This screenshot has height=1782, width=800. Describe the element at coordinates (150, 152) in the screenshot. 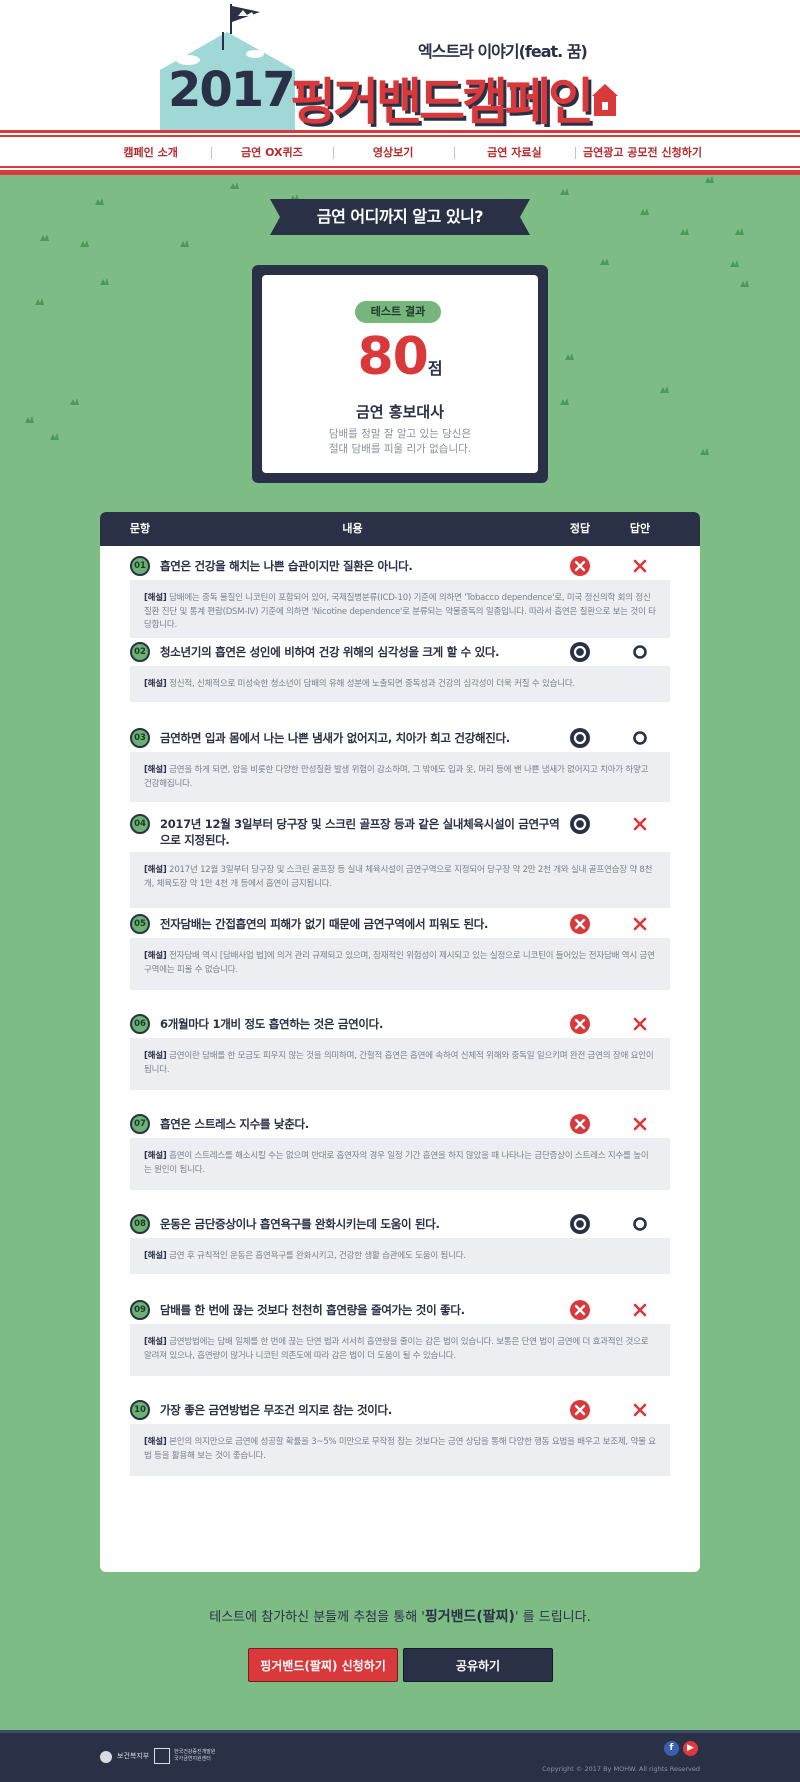

I see `nav-item-campaign: 캠페인 소개` at that location.